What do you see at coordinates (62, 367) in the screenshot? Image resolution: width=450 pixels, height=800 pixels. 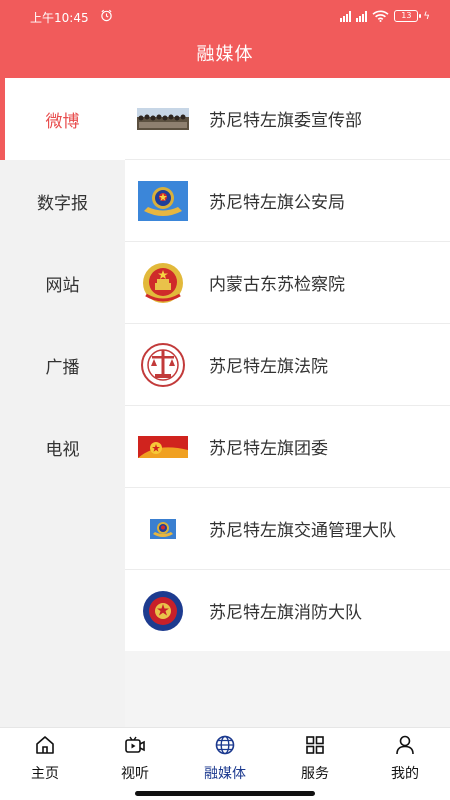 I see `sidebar-item-label: 广播` at bounding box center [62, 367].